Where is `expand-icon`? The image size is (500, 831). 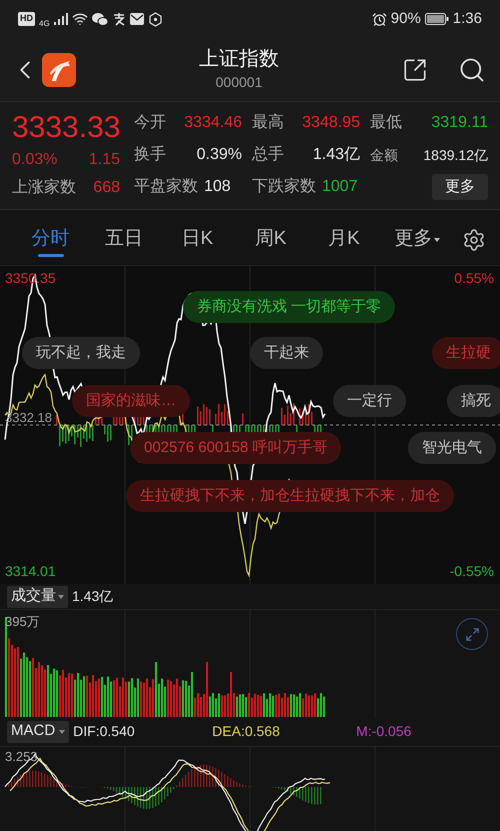
expand-icon is located at coordinates (472, 634).